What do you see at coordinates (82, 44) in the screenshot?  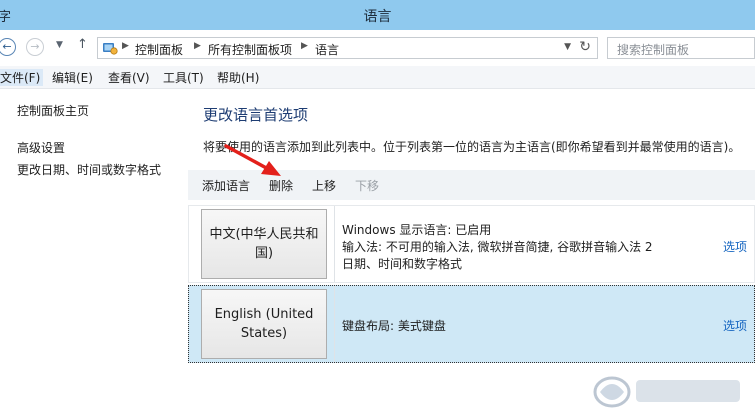 I see `up-arrow-icon: ↑` at bounding box center [82, 44].